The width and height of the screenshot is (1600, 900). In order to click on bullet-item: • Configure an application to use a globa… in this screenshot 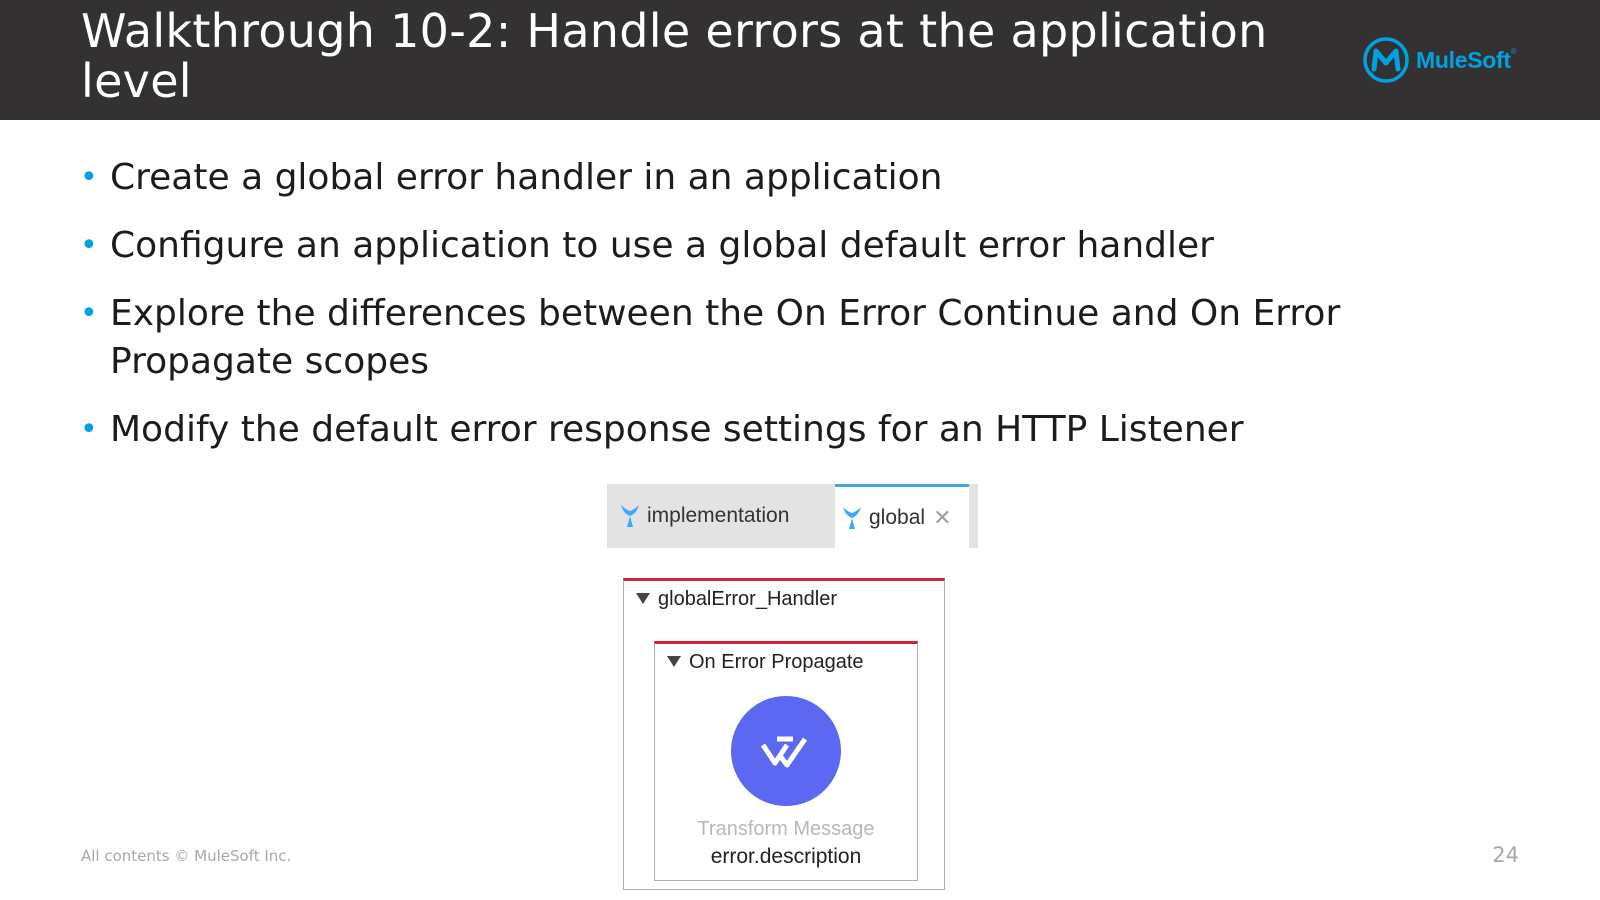, I will do `click(800, 246)`.